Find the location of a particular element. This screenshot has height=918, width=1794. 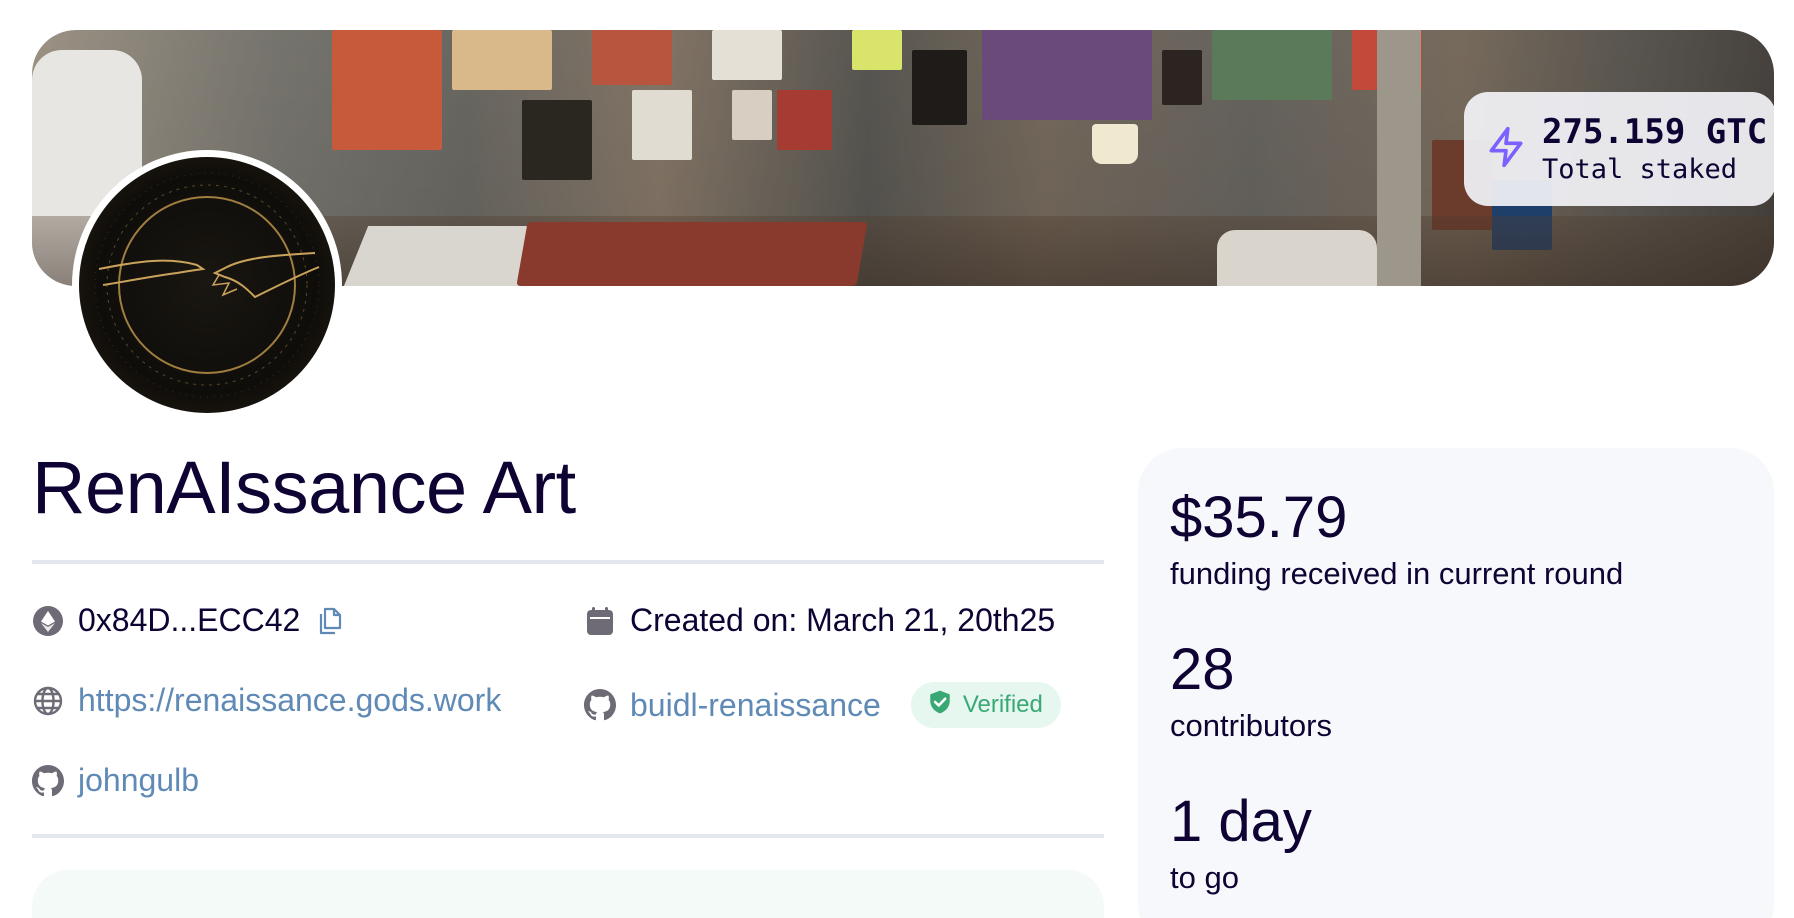

created-on-date: Created on: March 21, 20th25 is located at coordinates (843, 620).